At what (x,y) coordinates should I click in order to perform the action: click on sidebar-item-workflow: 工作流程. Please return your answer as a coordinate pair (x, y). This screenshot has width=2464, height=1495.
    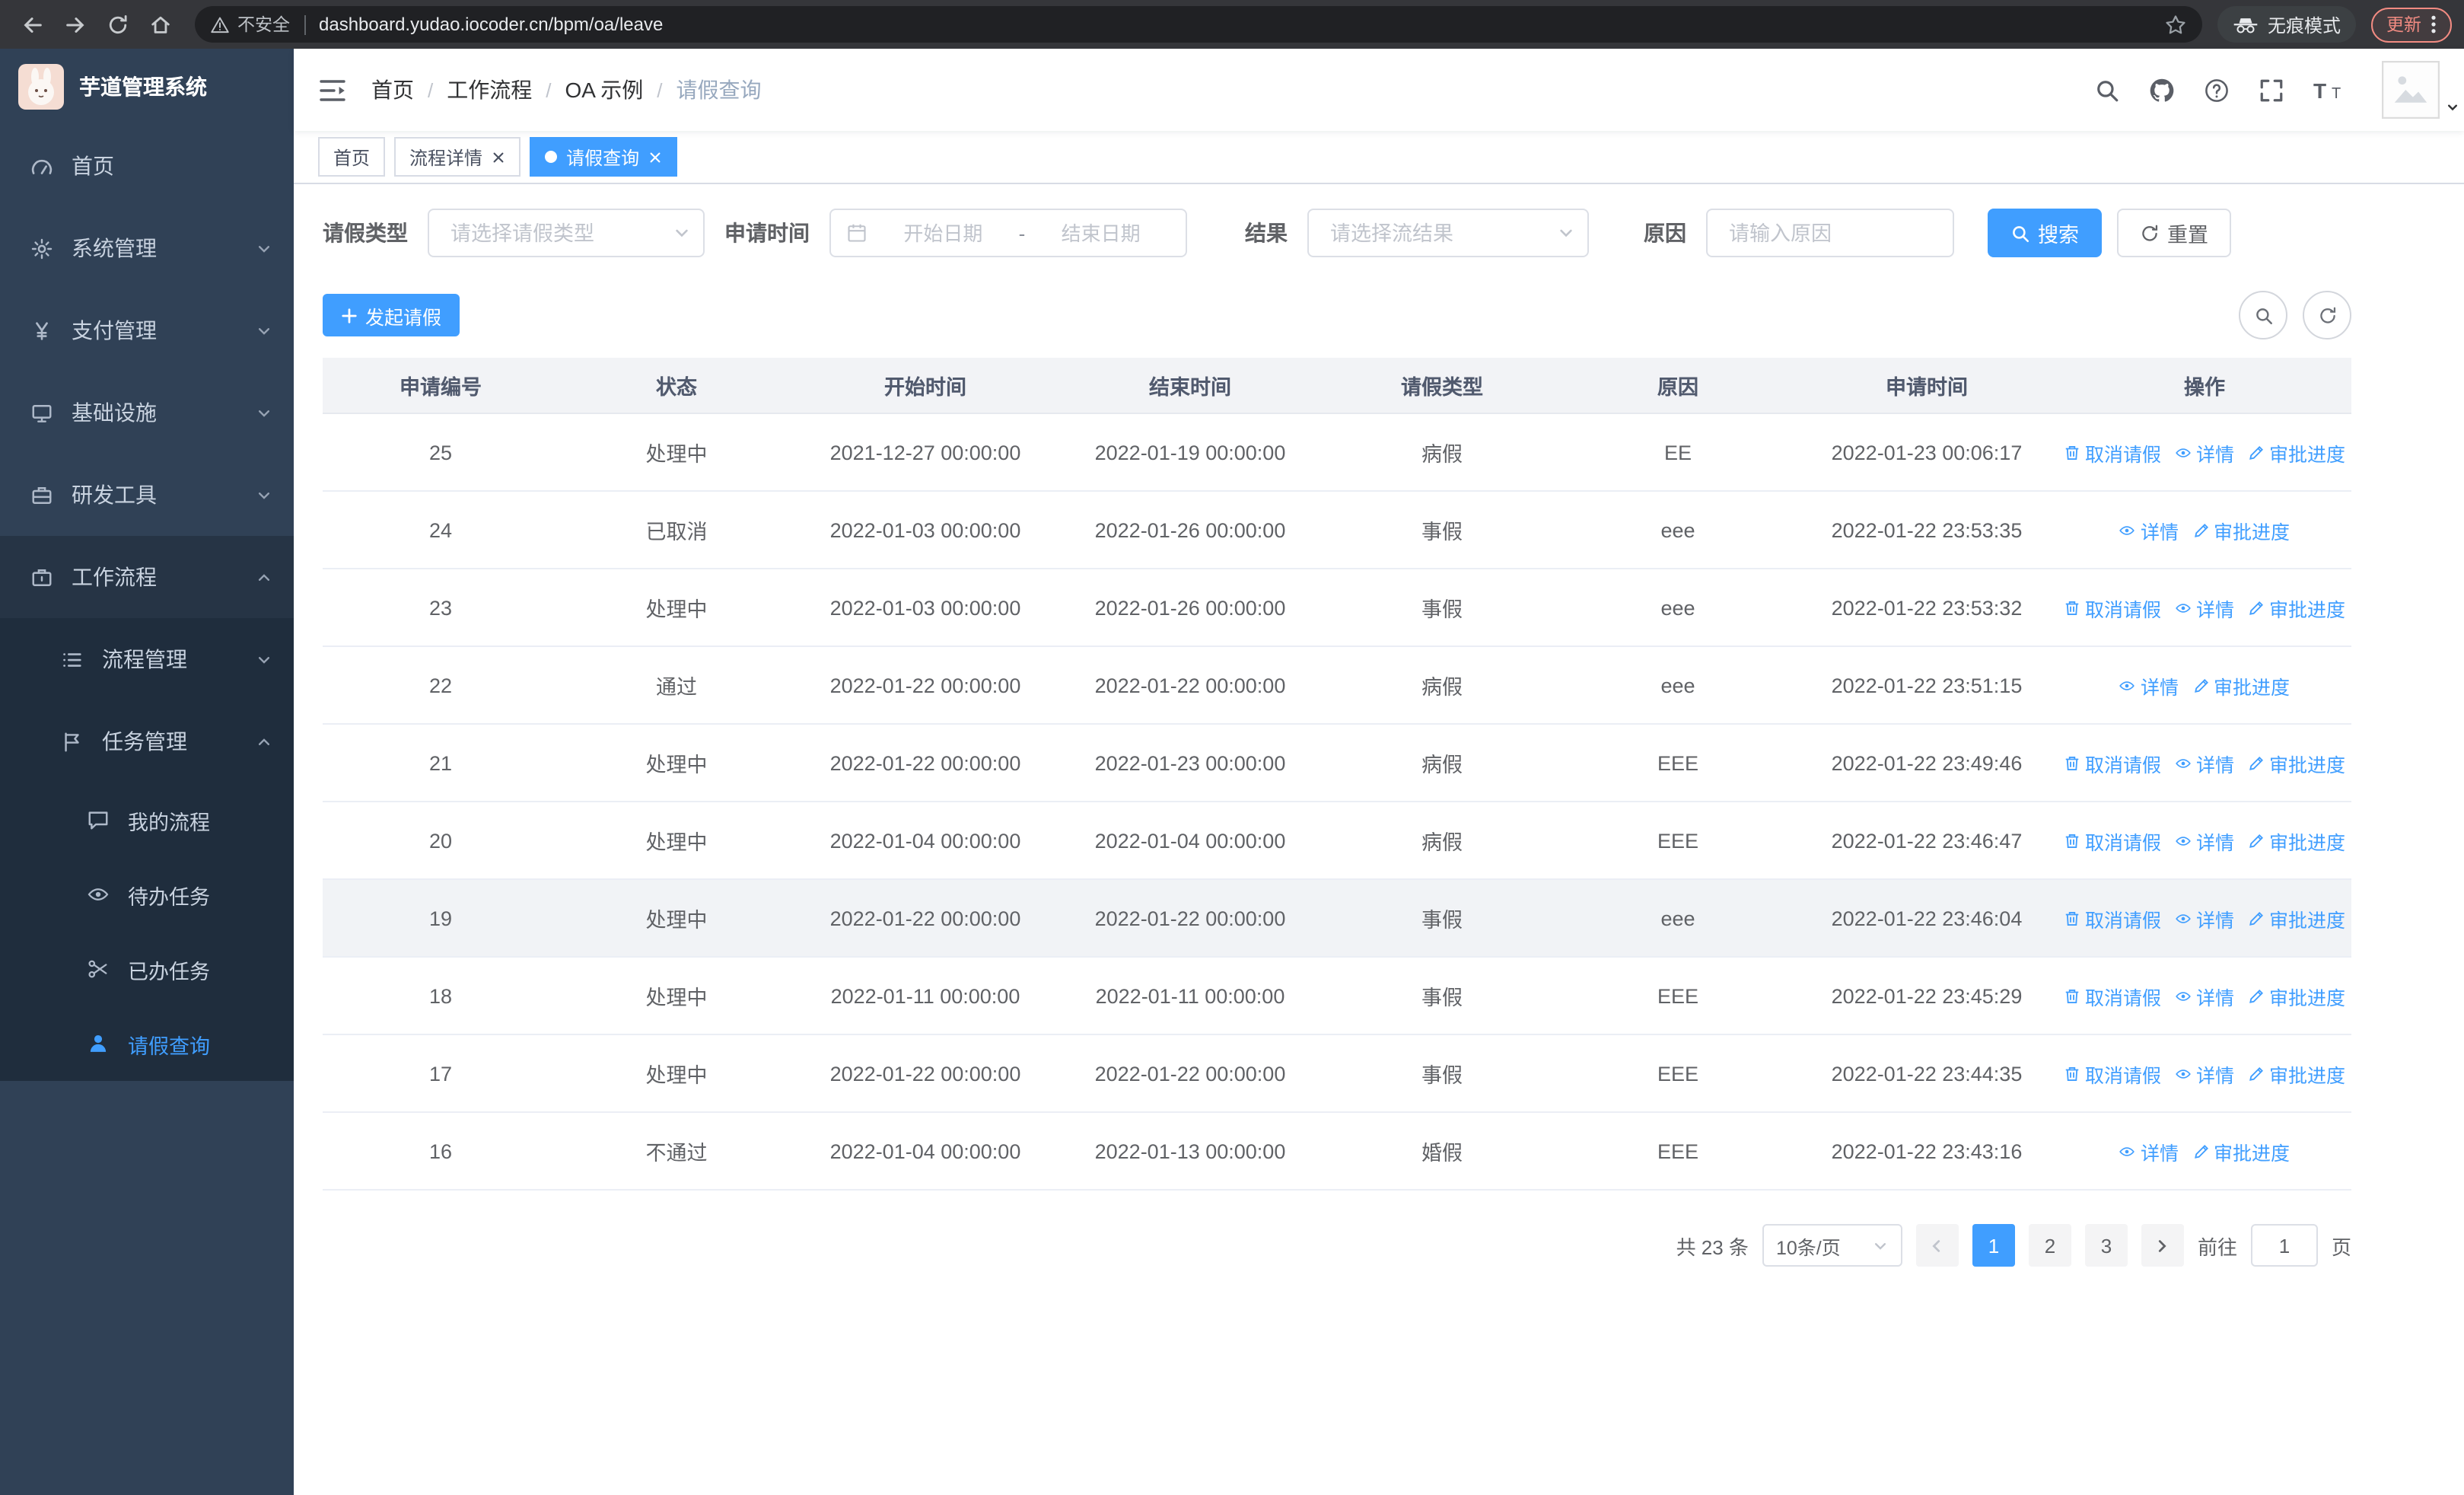
    Looking at the image, I should click on (147, 577).